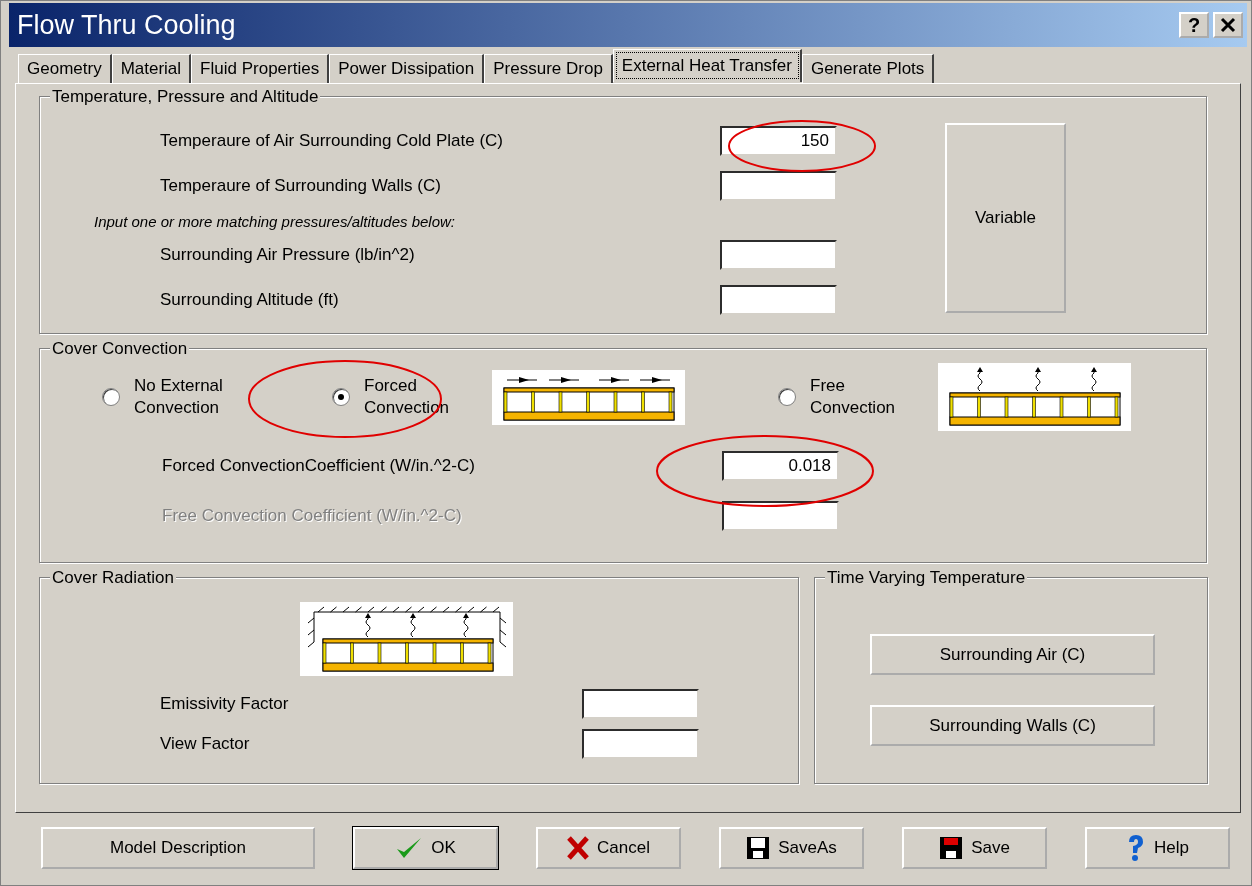 The width and height of the screenshot is (1252, 886). What do you see at coordinates (1012, 654) in the screenshot?
I see `surrounding-button: Surrounding Air (C)` at bounding box center [1012, 654].